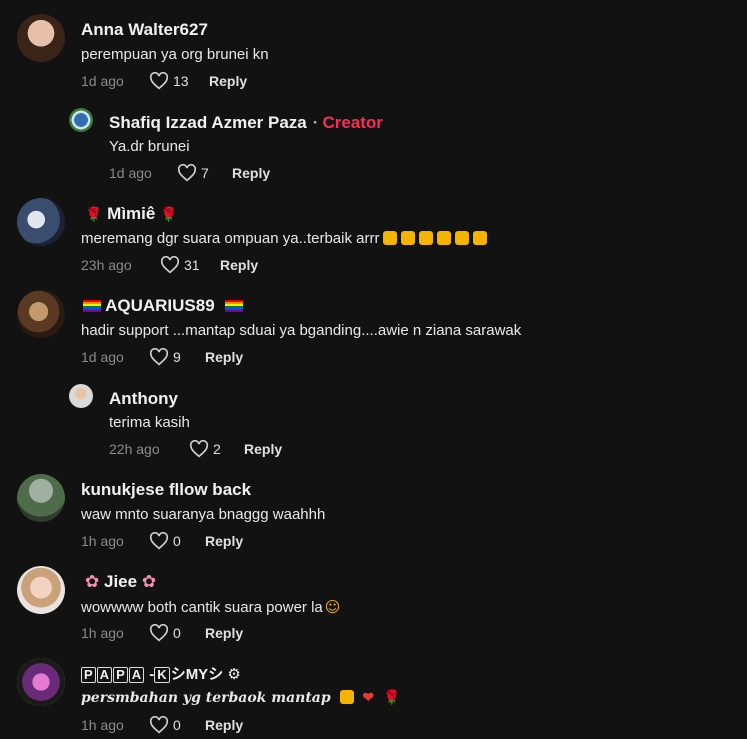 This screenshot has width=747, height=739. Describe the element at coordinates (206, 698) in the screenshot. I see `comment-text-content: persmbahan yg terbaok mantap` at that location.